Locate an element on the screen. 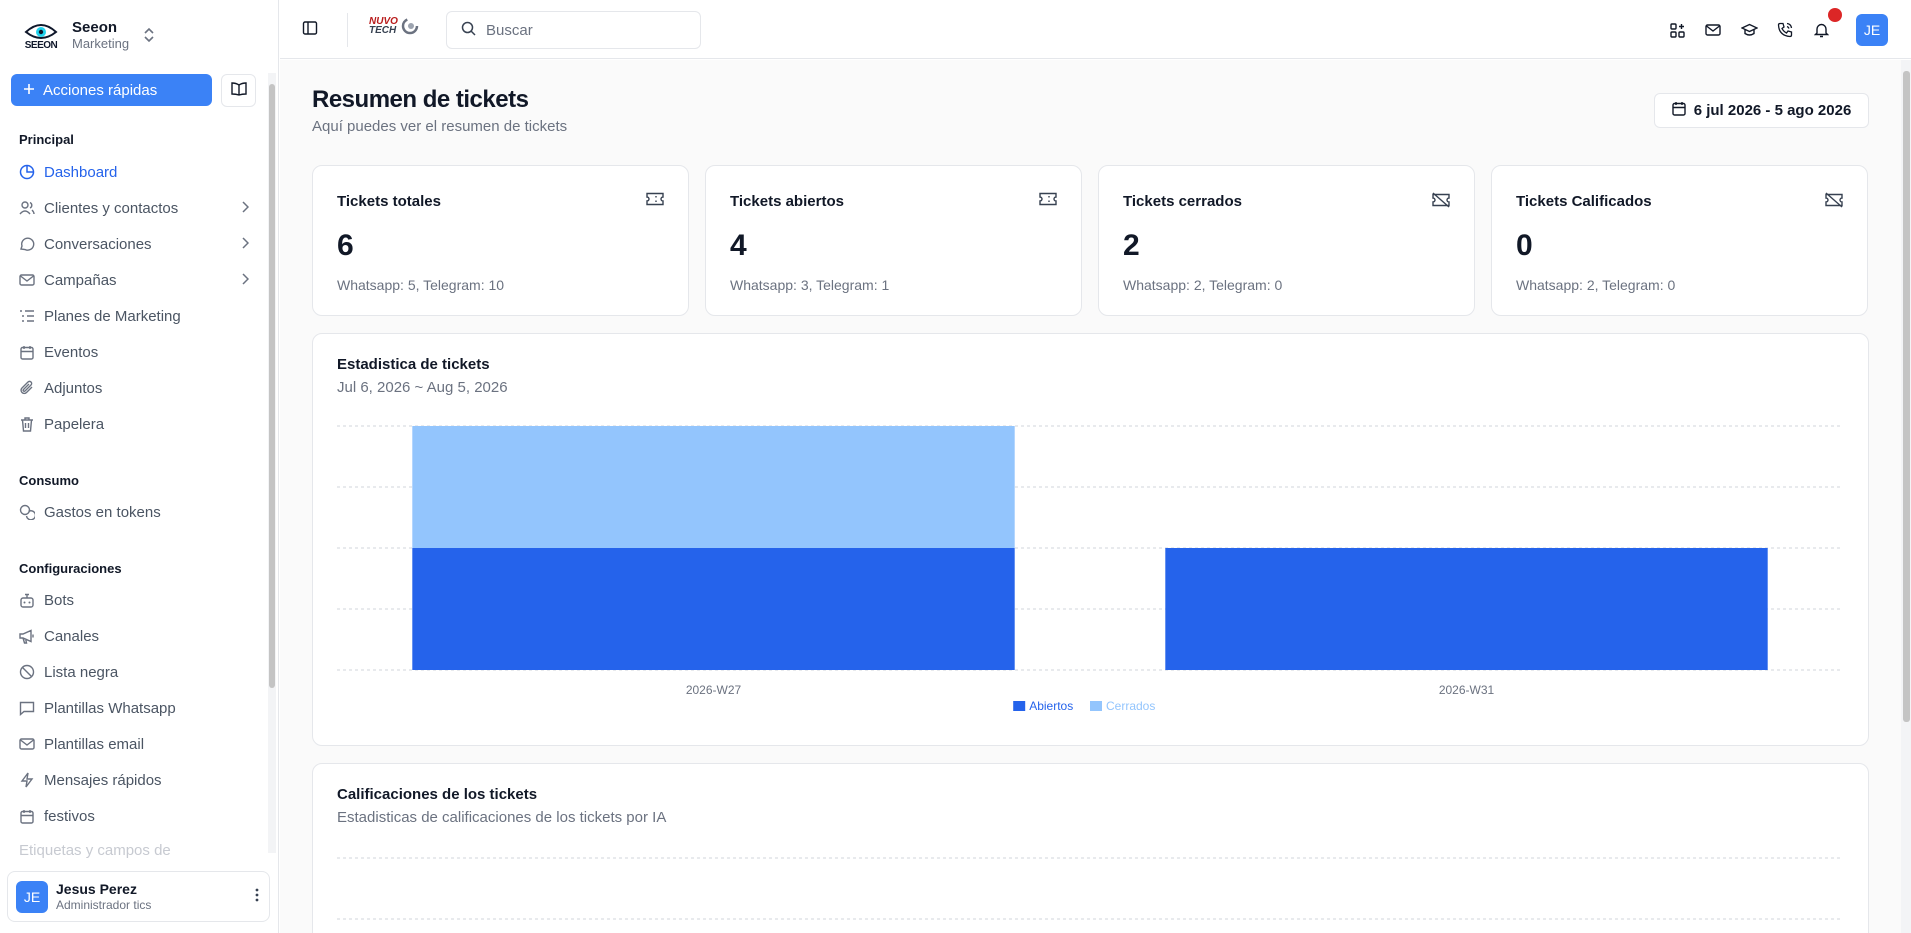 Image resolution: width=1911 pixels, height=933 pixels. section-consumo: Consumo is located at coordinates (49, 480).